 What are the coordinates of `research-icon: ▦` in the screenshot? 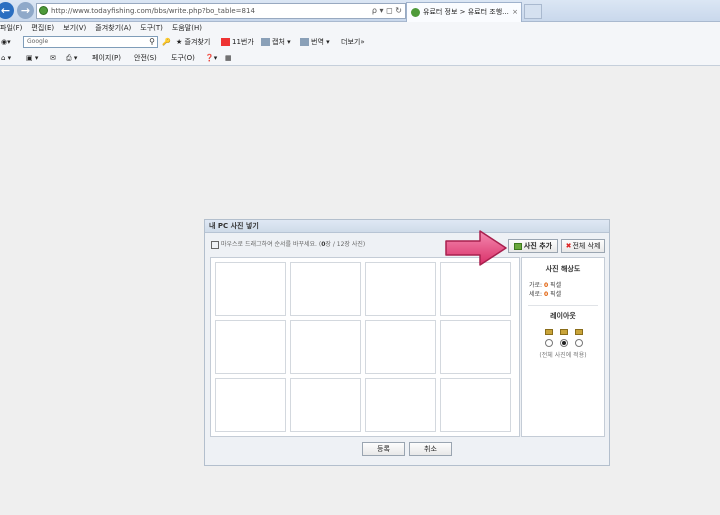 It's located at (228, 58).